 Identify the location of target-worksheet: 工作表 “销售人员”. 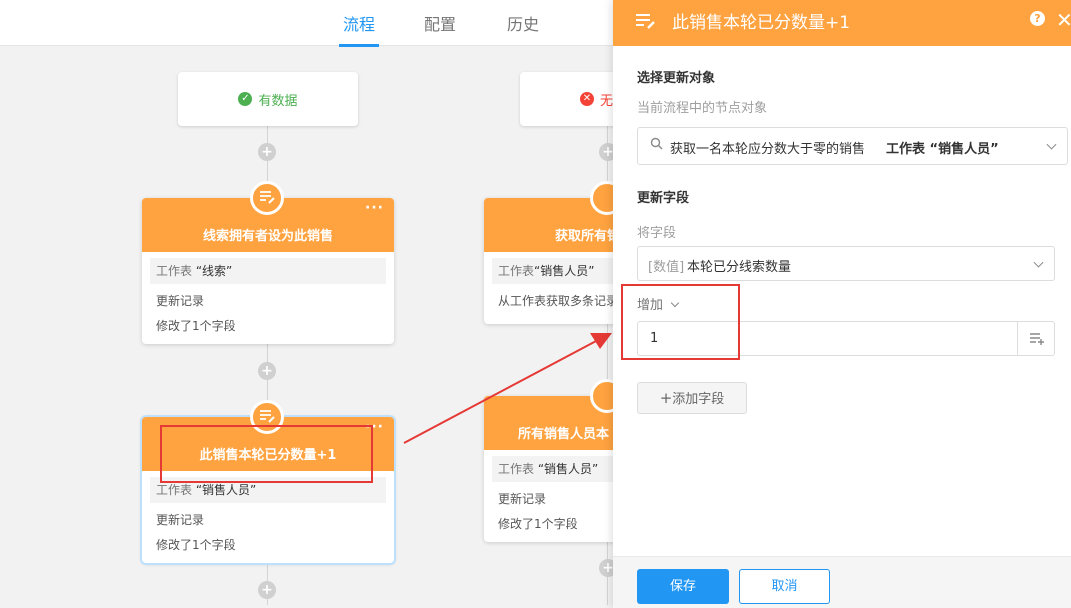
(942, 149).